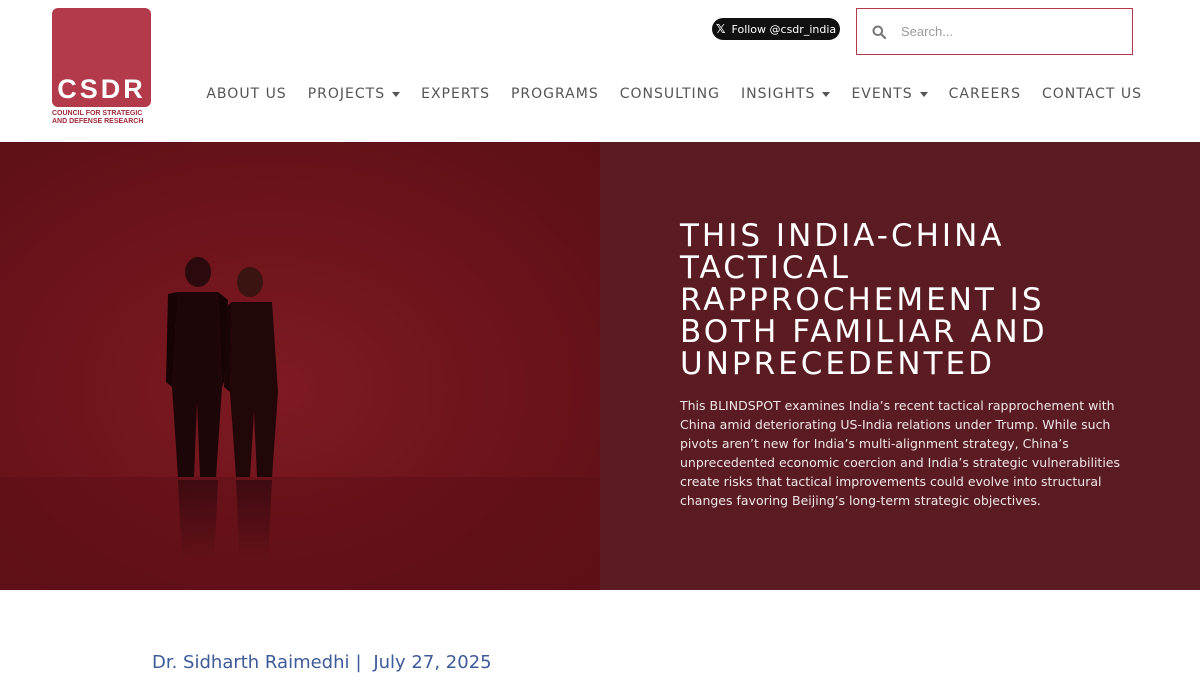  I want to click on x-logo-icon: 𝕏, so click(720, 29).